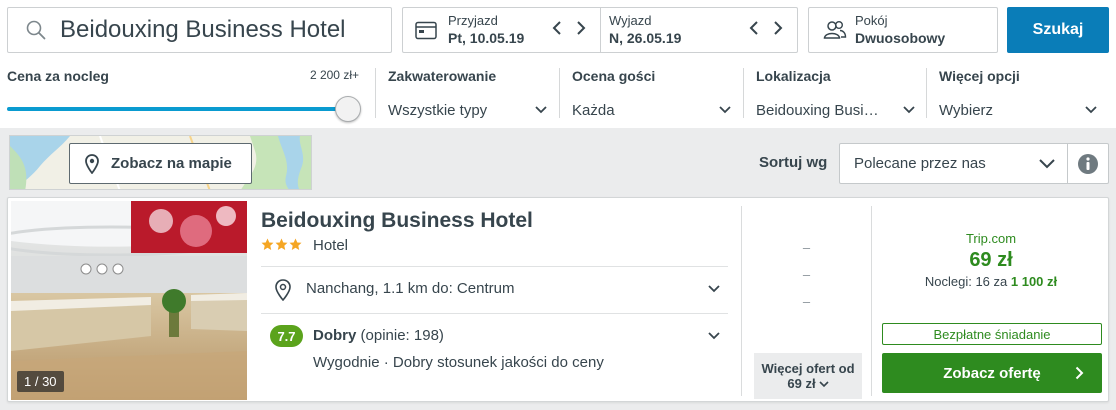  I want to click on hotel-location: Nanchang, 1.1 km do: Centrum, so click(410, 288).